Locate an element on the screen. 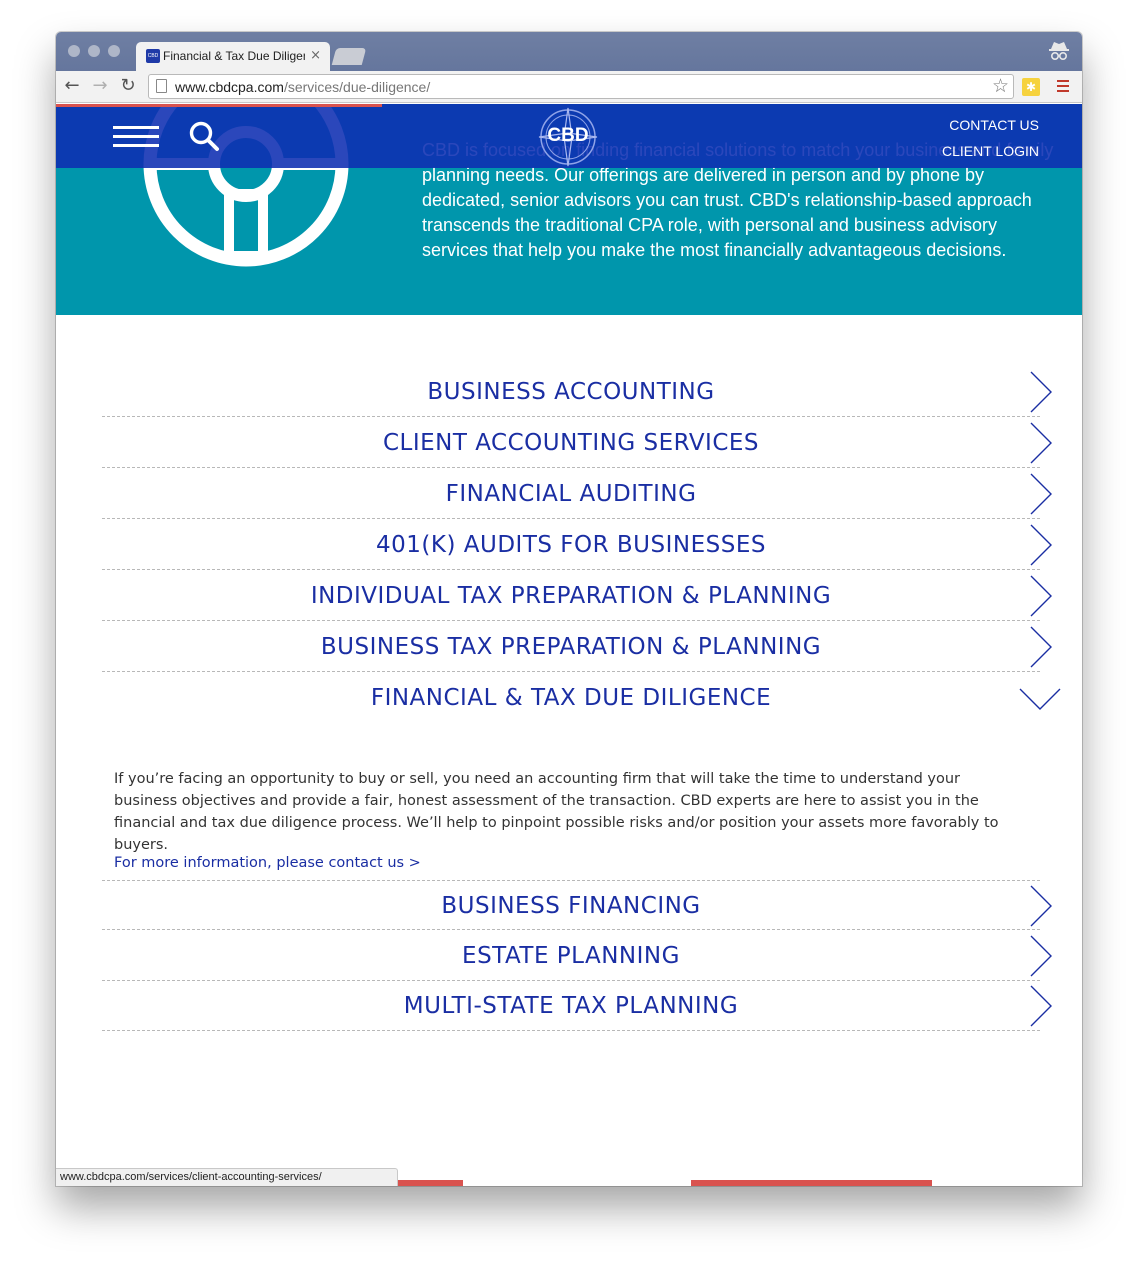 Image resolution: width=1138 pixels, height=1266 pixels. logo-text: CBD is located at coordinates (568, 135).